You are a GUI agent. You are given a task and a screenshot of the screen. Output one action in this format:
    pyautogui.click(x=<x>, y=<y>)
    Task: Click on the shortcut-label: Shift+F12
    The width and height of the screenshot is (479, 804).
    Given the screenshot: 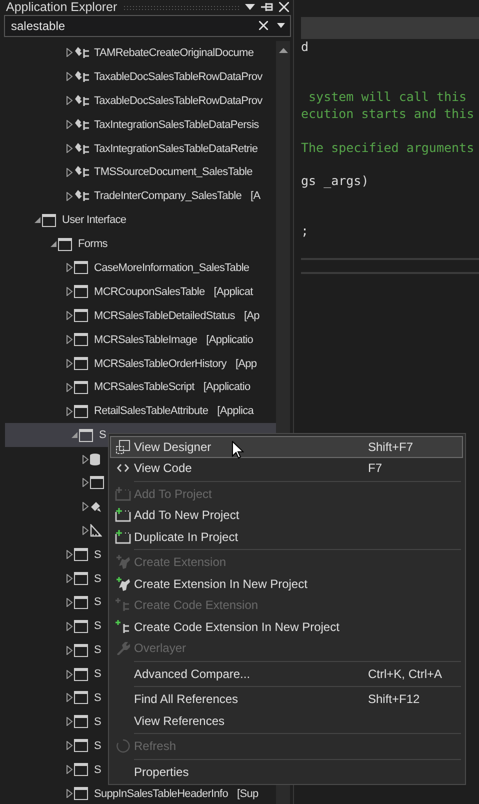 What is the action you would take?
    pyautogui.click(x=394, y=699)
    